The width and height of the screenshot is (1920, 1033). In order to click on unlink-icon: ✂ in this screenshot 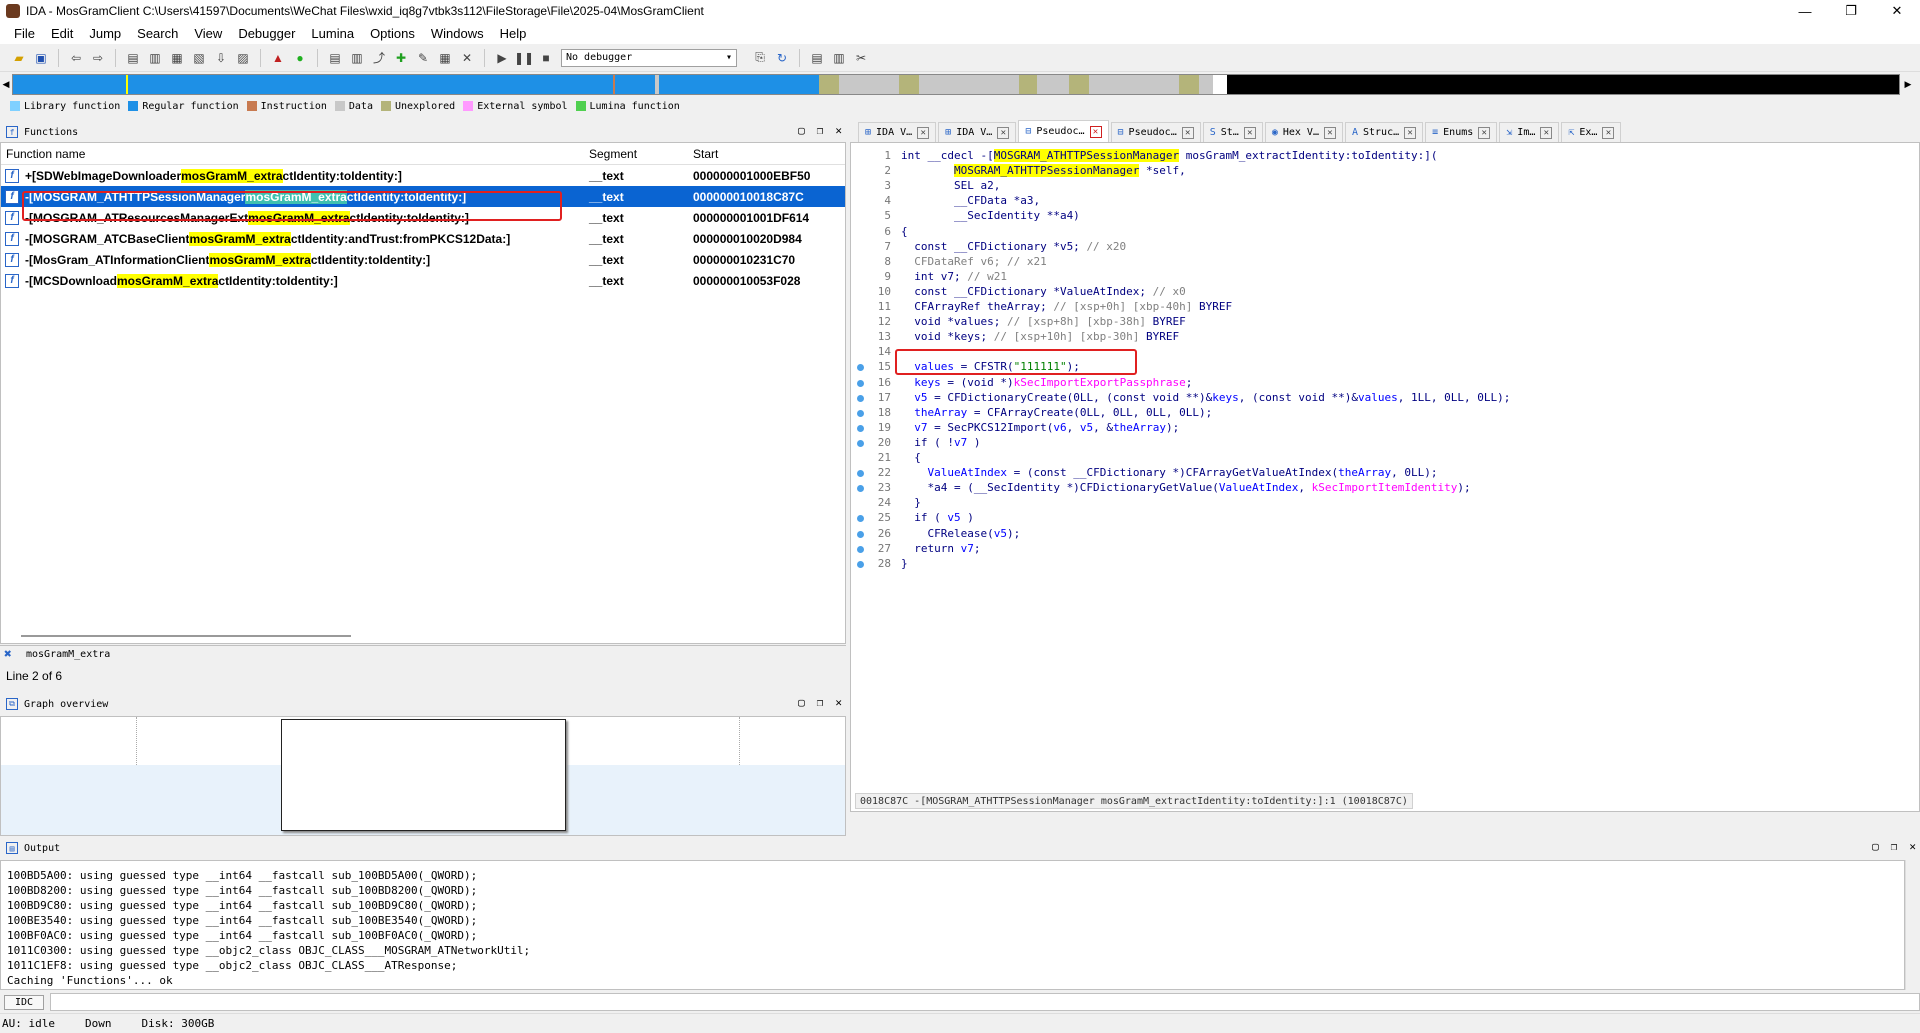, I will do `click(861, 58)`.